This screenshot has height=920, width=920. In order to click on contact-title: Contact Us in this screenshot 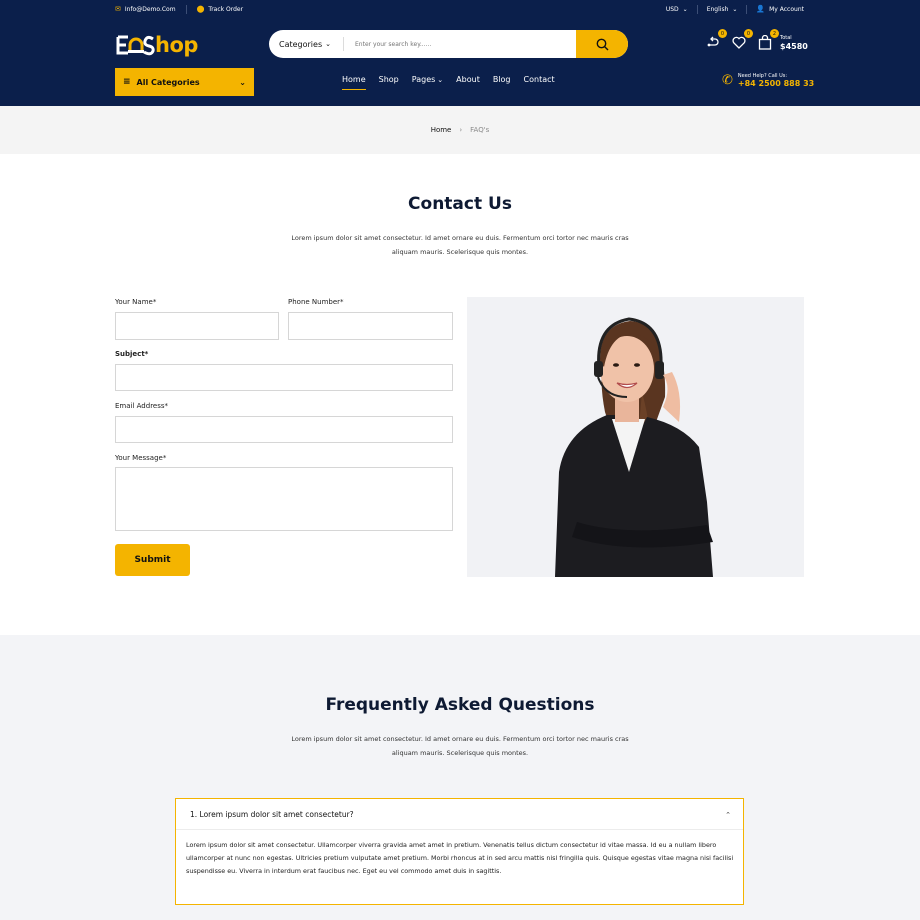, I will do `click(460, 204)`.